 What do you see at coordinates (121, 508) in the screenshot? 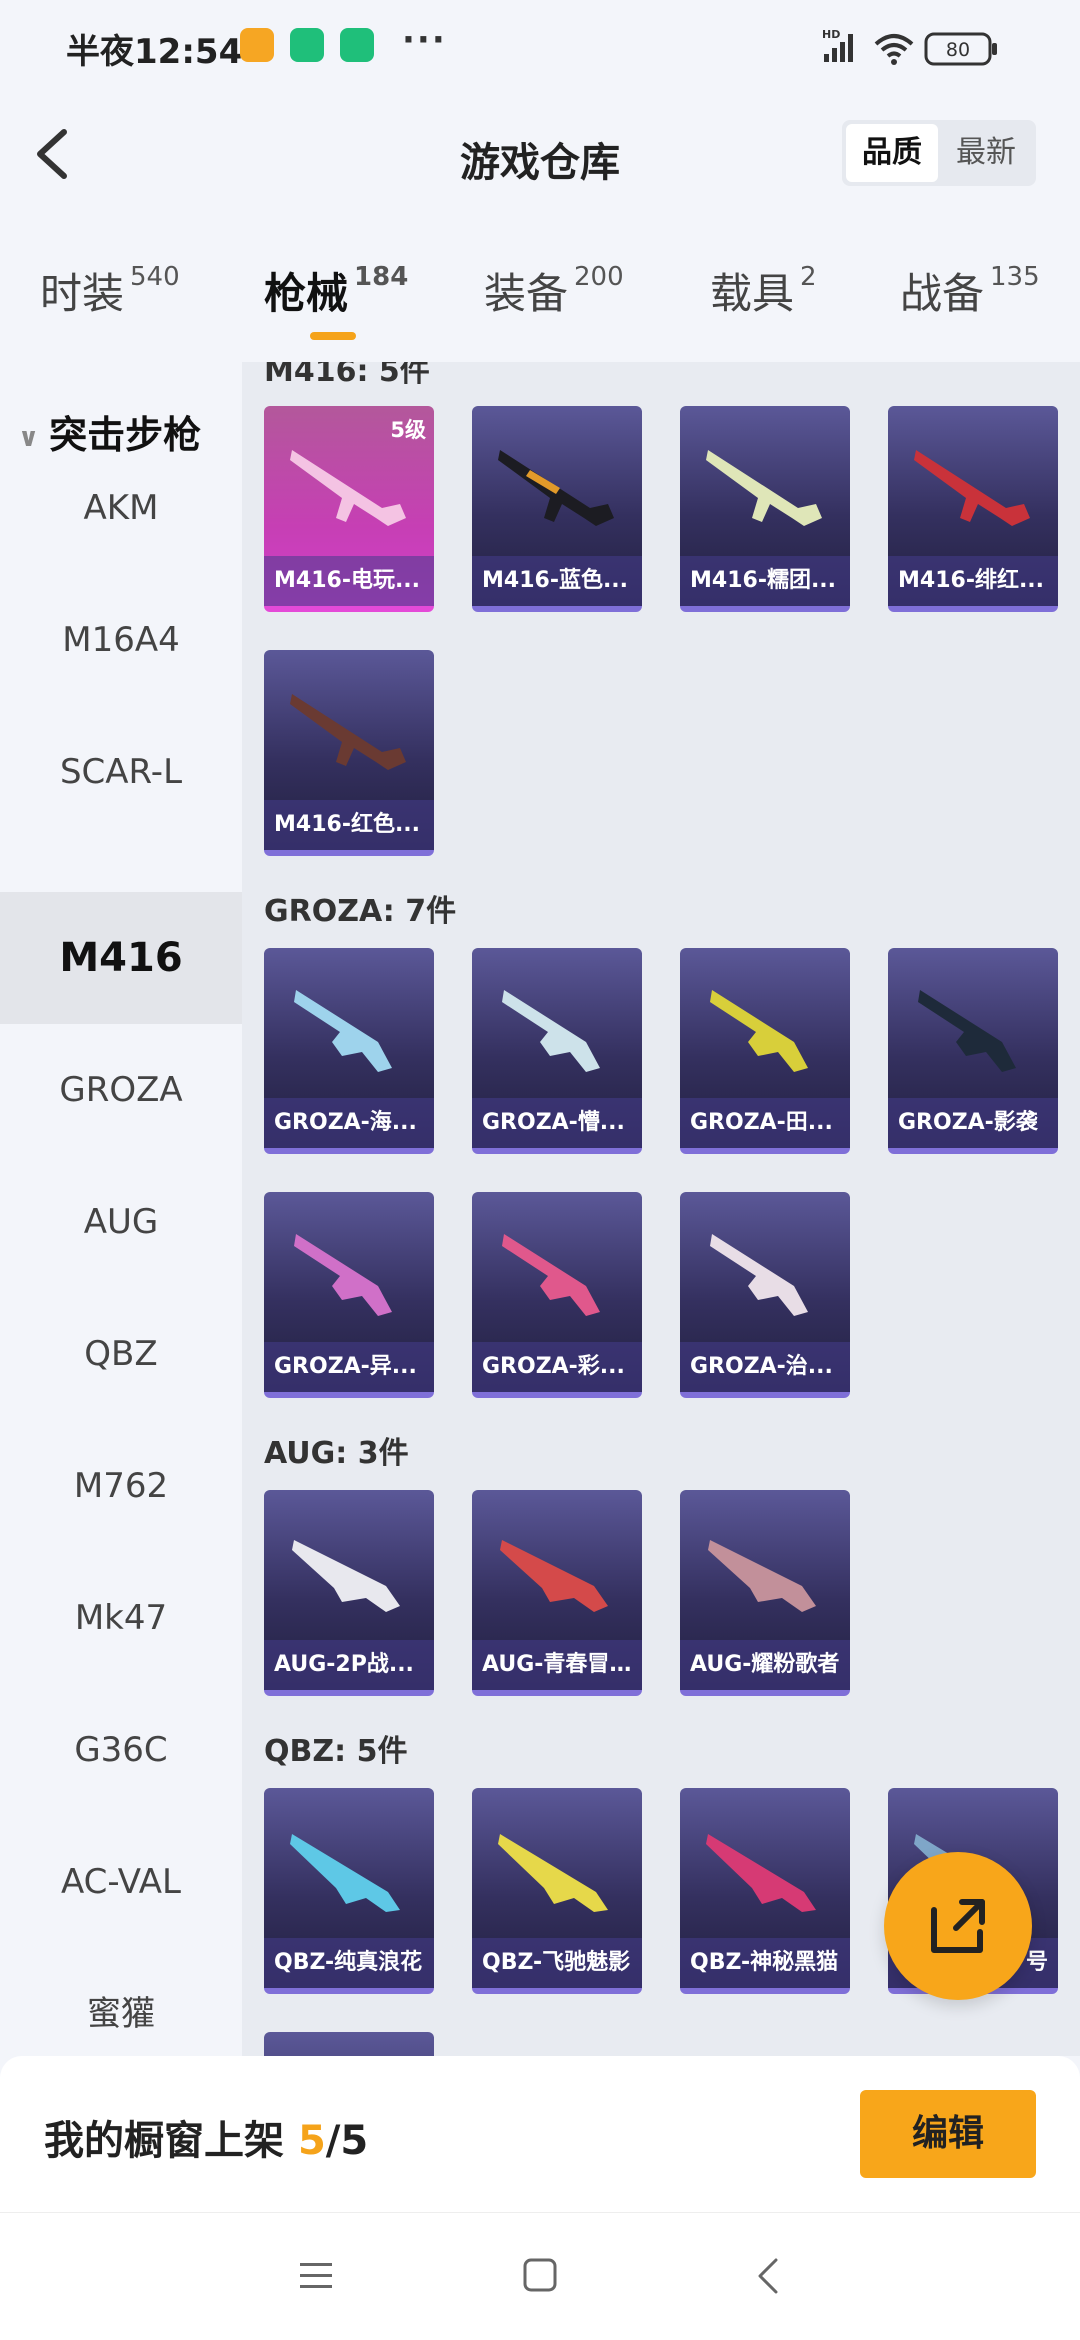
I see `sidebar-item-akm: AKM` at bounding box center [121, 508].